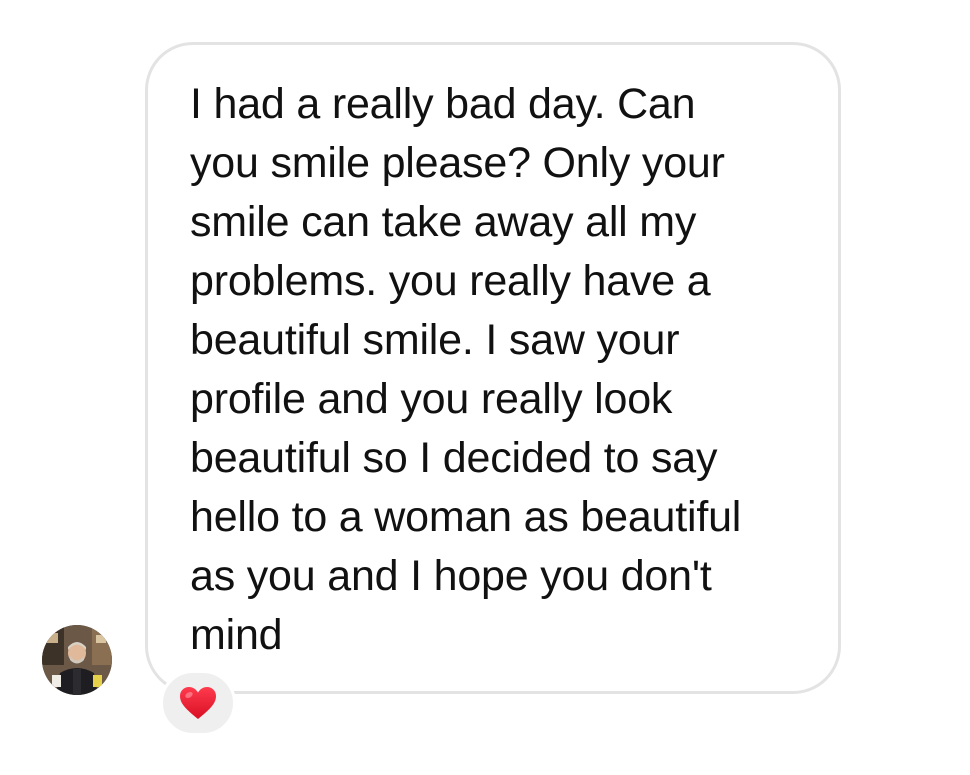  I want to click on sender-avatar, so click(77, 660).